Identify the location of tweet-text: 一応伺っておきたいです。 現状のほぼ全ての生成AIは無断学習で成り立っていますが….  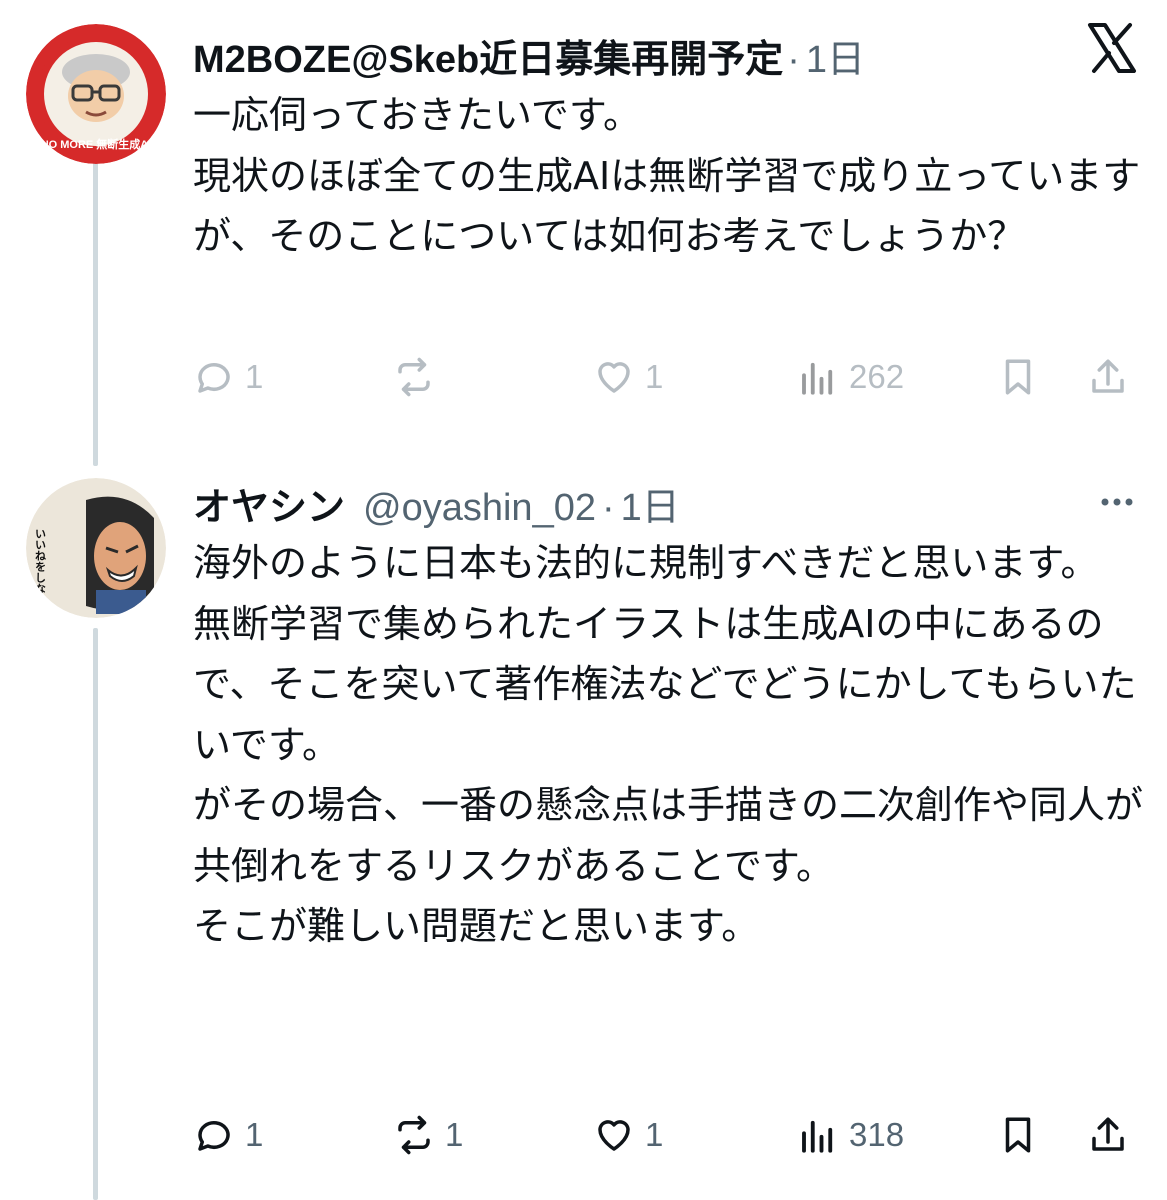
(667, 175).